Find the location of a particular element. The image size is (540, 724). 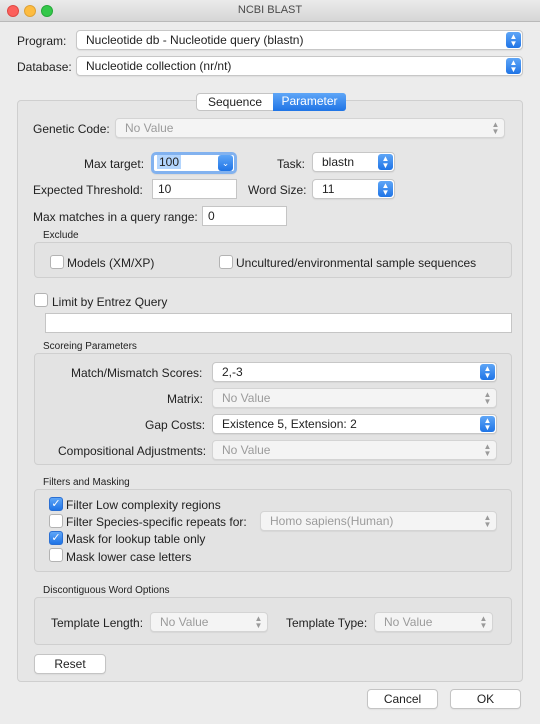

template-length-value: No Value is located at coordinates (184, 622).